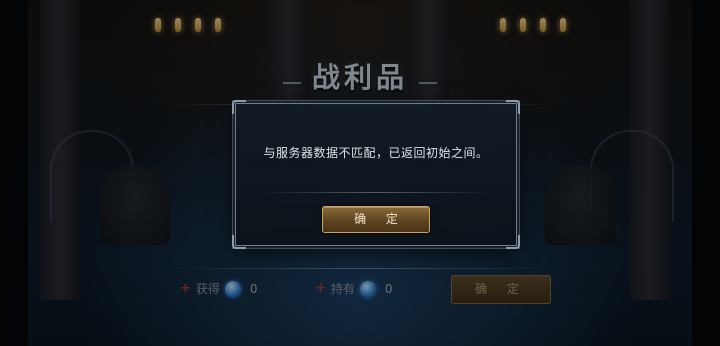 The height and width of the screenshot is (346, 720). What do you see at coordinates (376, 192) in the screenshot?
I see `dialog-divider` at bounding box center [376, 192].